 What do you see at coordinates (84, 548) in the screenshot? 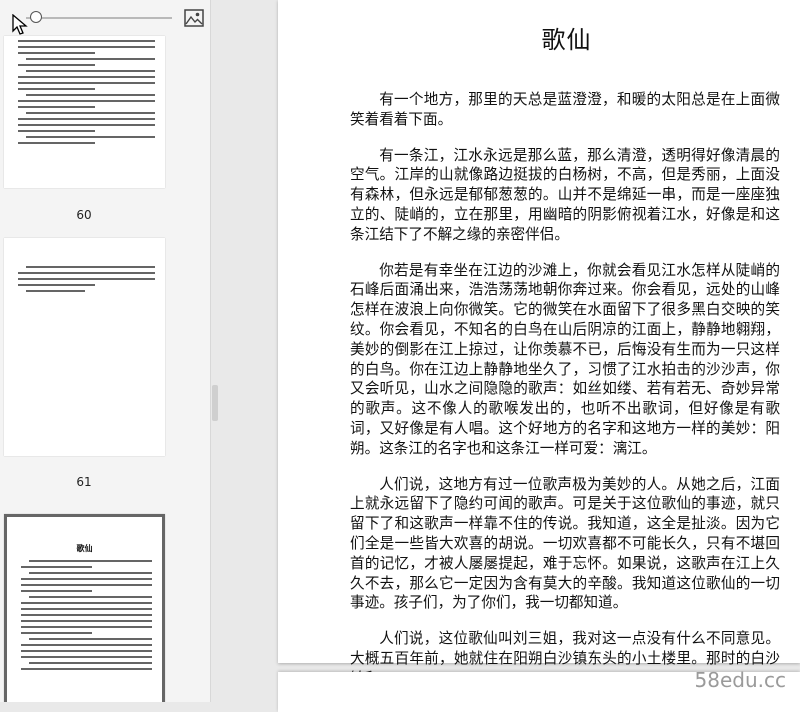
I see `thumbnail-title: 歌仙` at bounding box center [84, 548].